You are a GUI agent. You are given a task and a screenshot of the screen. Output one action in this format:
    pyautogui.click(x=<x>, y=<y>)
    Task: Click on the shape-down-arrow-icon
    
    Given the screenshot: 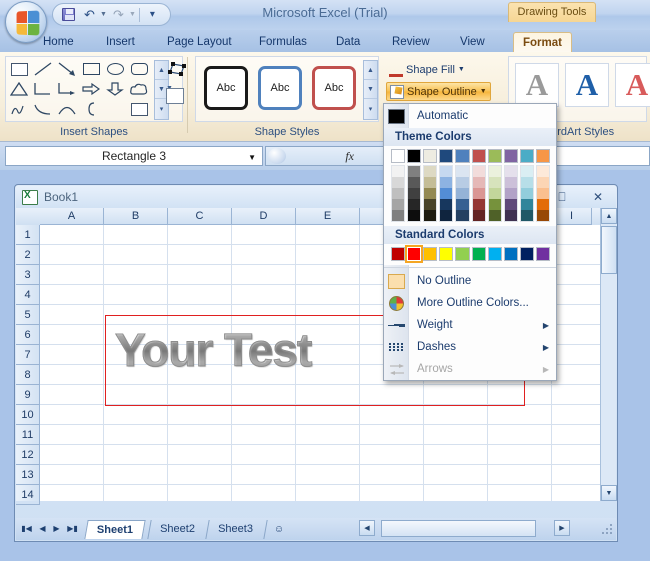 What is the action you would take?
    pyautogui.click(x=115, y=89)
    